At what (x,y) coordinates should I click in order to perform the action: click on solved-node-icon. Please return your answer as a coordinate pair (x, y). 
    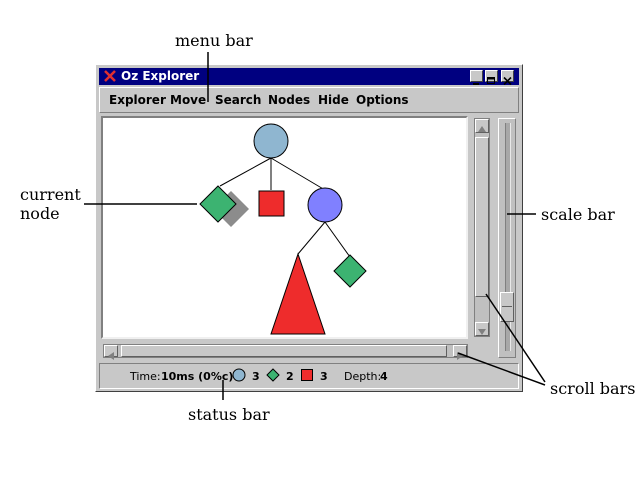
    Looking at the image, I should click on (273, 375).